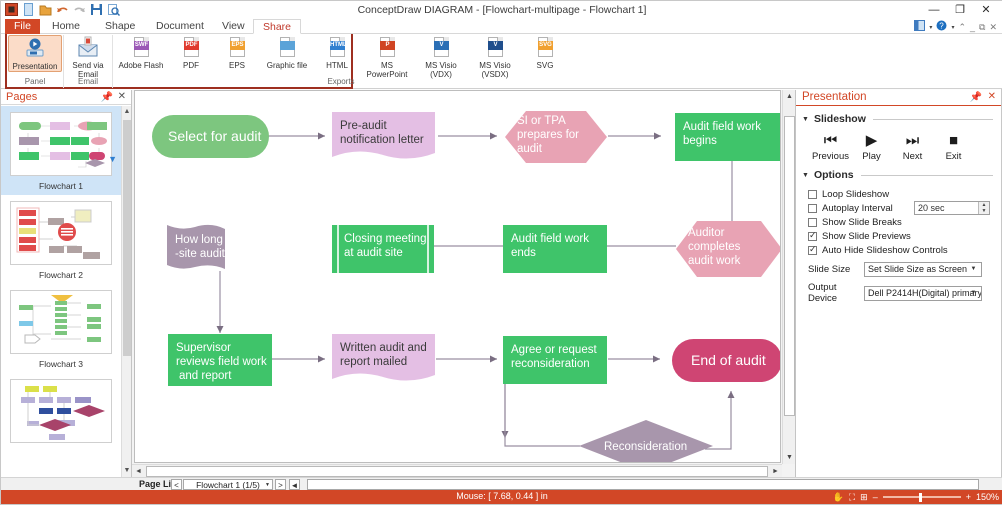 The image size is (1002, 505). Describe the element at coordinates (912, 156) in the screenshot. I see `next-label: Next` at that location.